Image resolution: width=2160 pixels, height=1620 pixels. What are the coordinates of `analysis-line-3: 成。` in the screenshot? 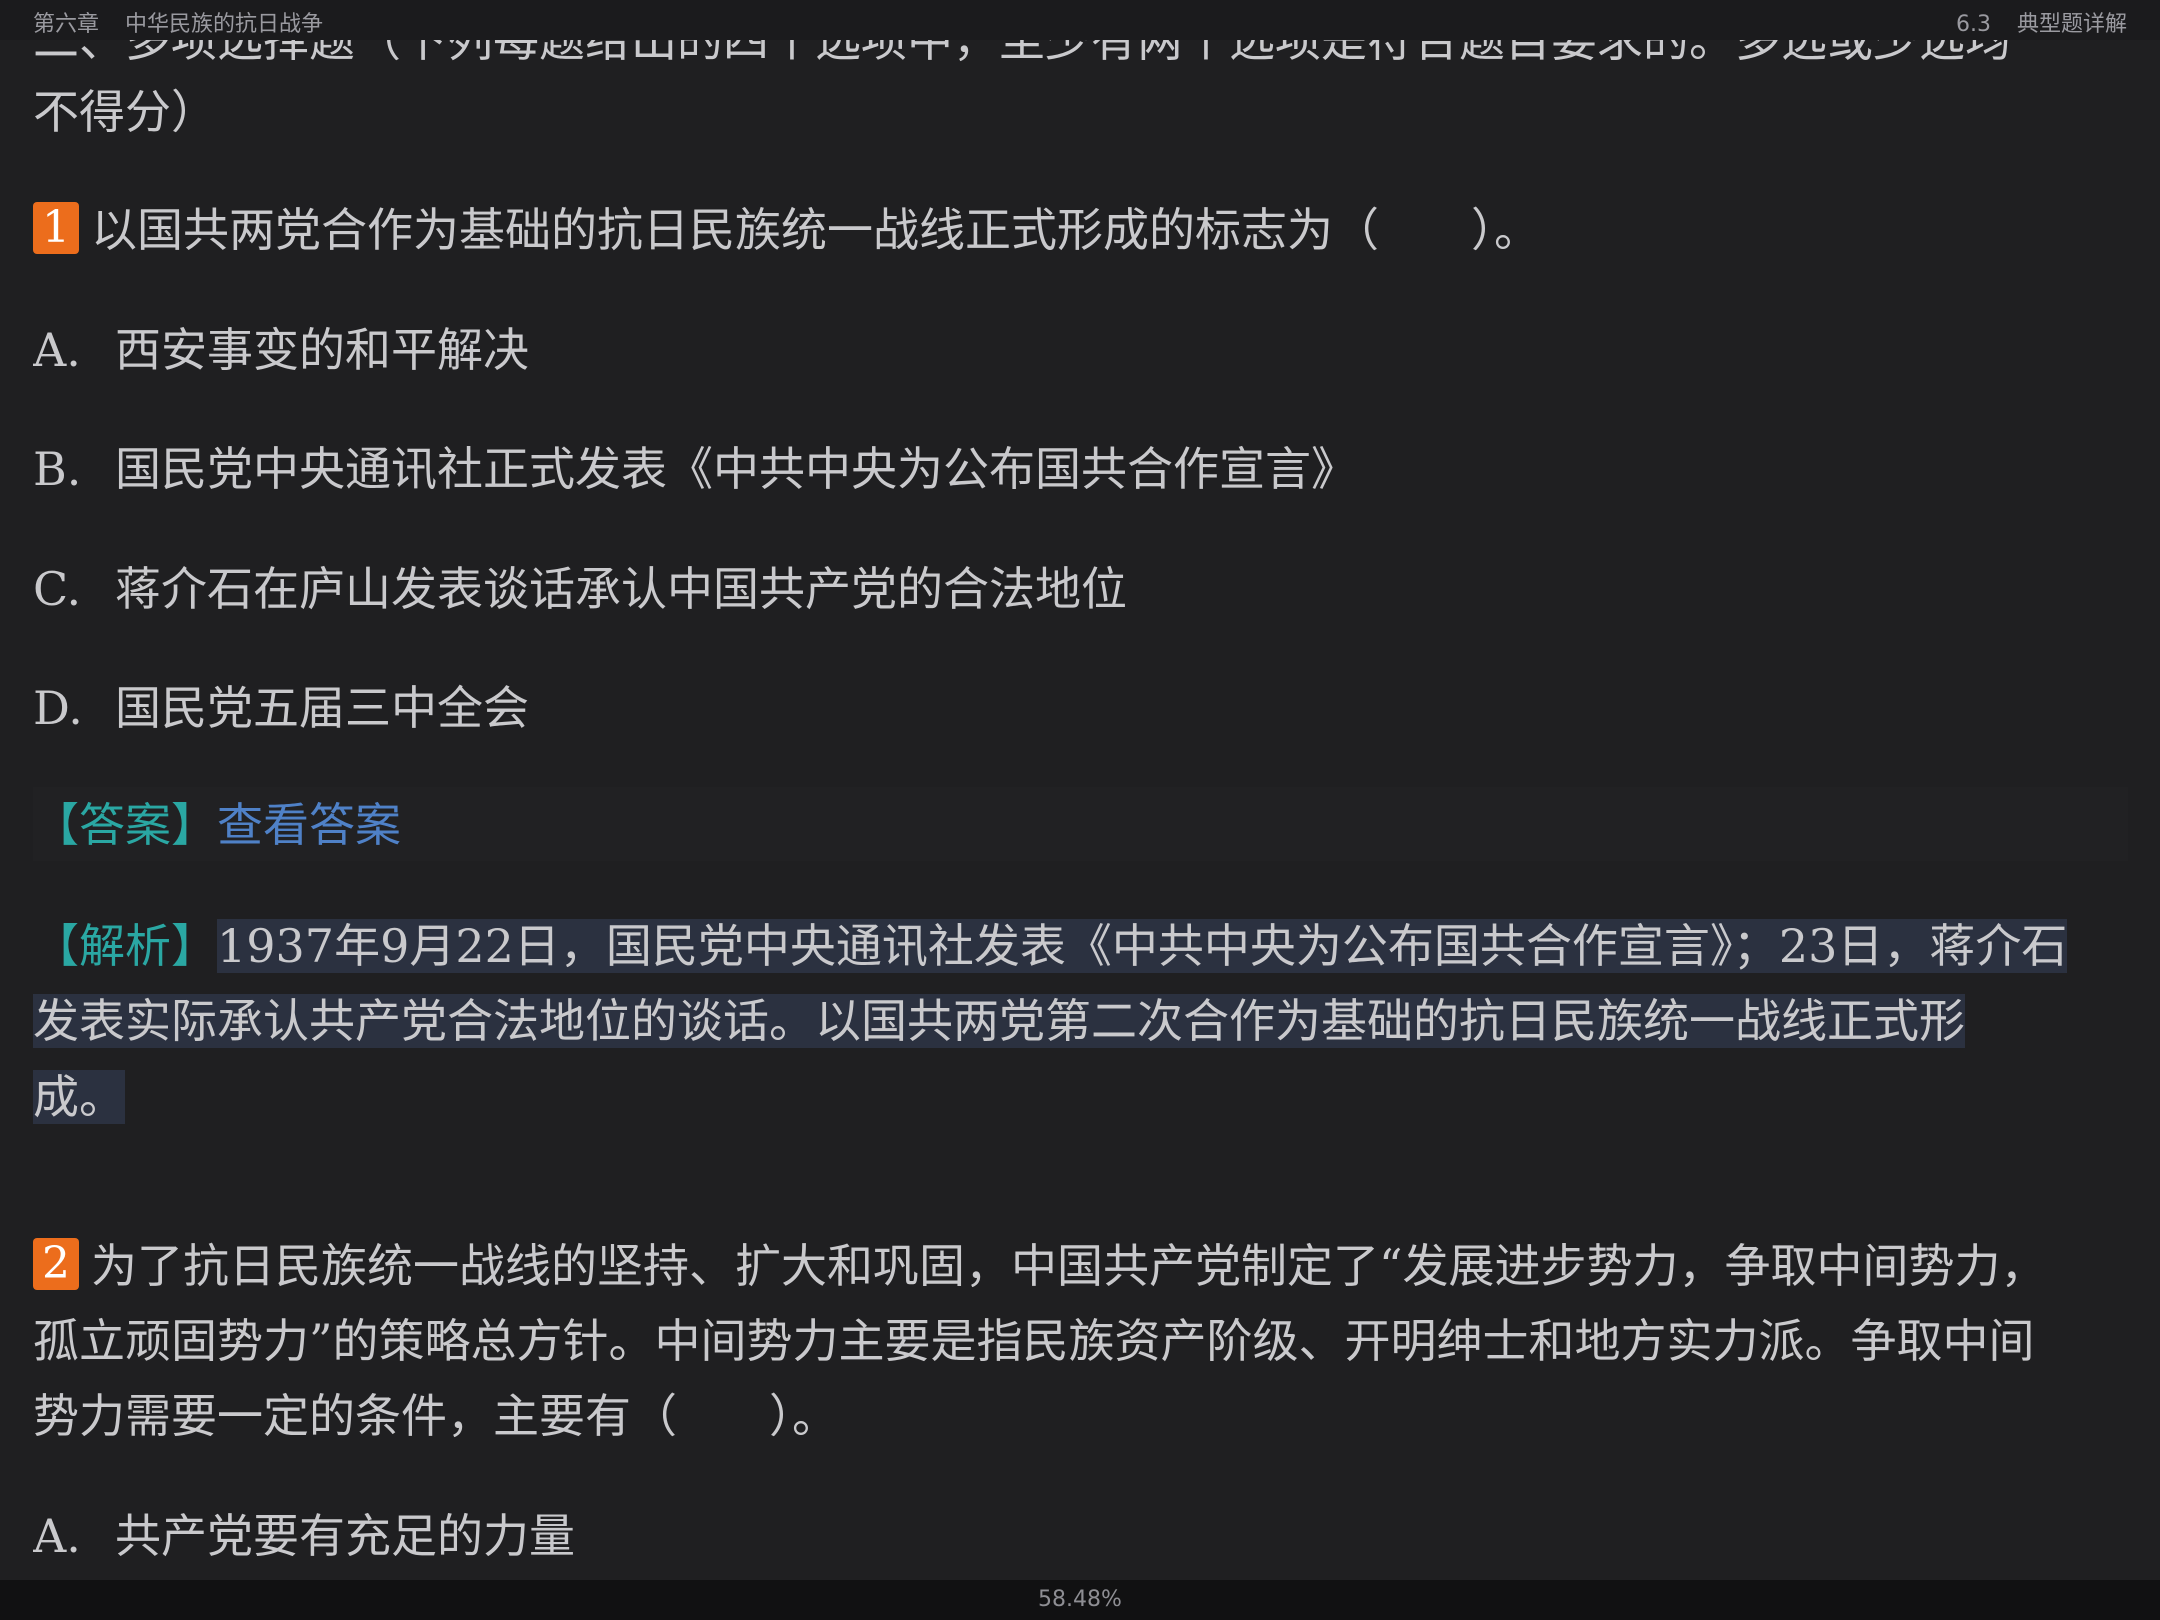 It's located at (79, 1097).